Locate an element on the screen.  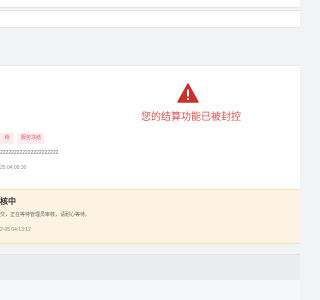
status-tag: 待 is located at coordinates (7, 138).